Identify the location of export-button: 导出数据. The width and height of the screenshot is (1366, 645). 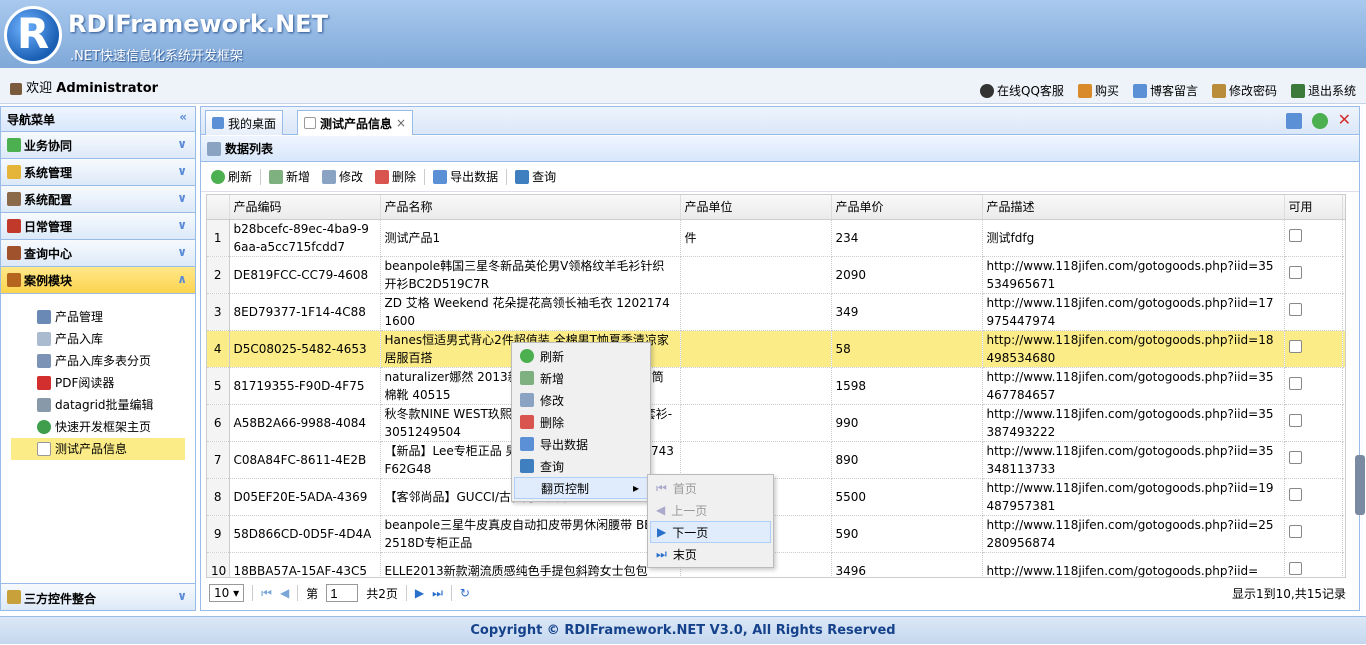
(465, 176).